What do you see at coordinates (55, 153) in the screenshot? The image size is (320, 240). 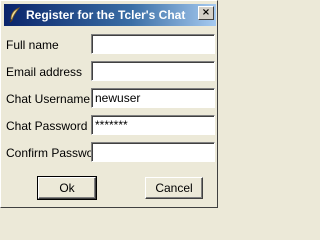 I see `confirm-password-label: Confirm Password` at bounding box center [55, 153].